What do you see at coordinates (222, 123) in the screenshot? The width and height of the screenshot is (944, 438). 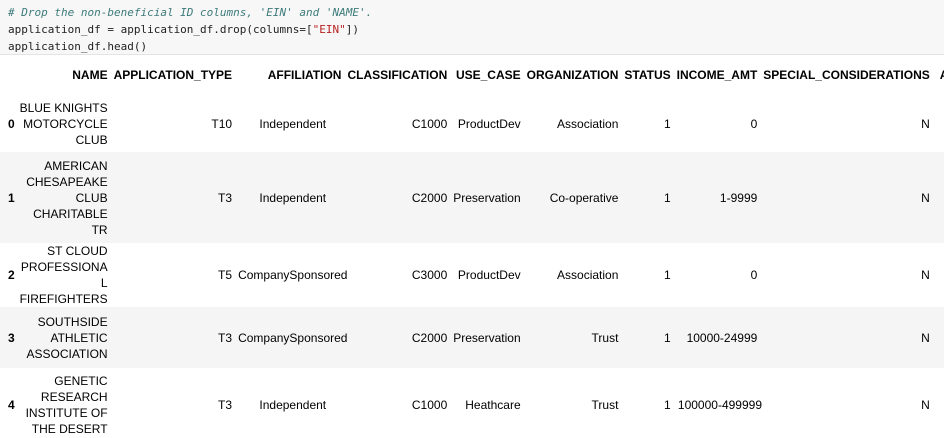 I see `cell-application-type: T10` at bounding box center [222, 123].